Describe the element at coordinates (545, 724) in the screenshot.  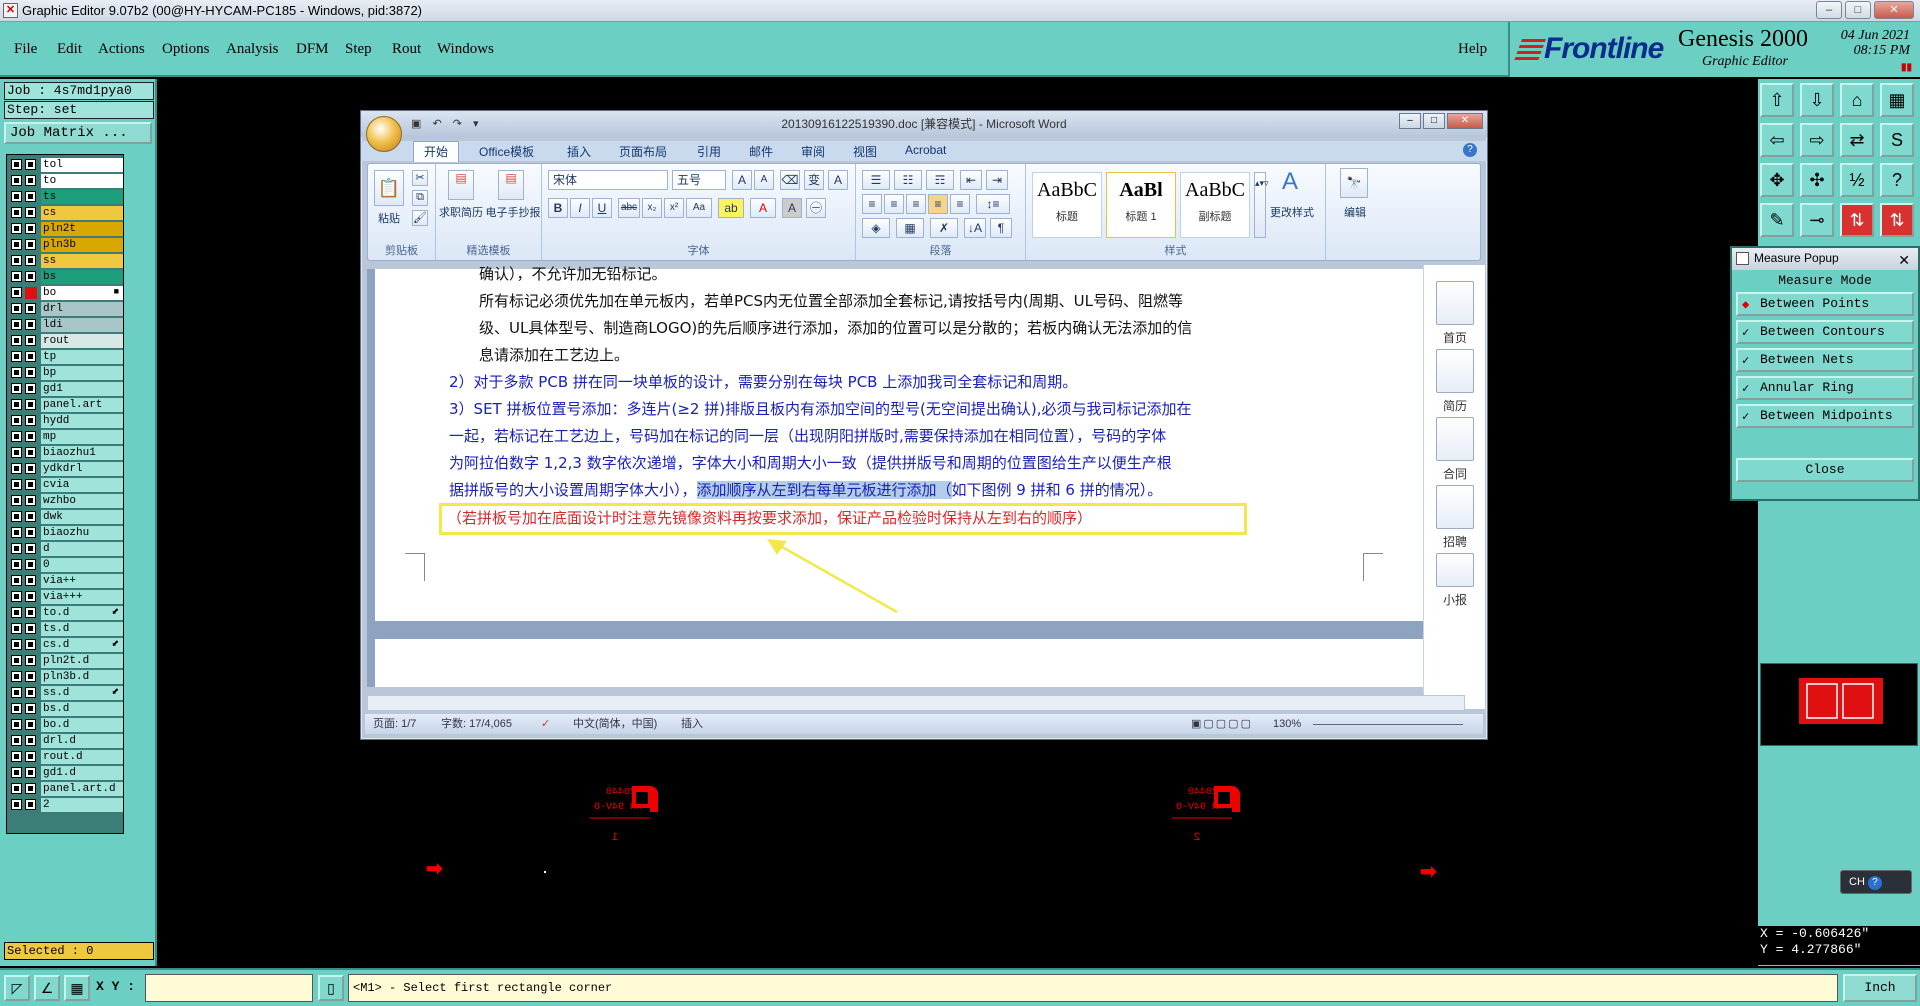
I see `proofing-icon: ✓` at that location.